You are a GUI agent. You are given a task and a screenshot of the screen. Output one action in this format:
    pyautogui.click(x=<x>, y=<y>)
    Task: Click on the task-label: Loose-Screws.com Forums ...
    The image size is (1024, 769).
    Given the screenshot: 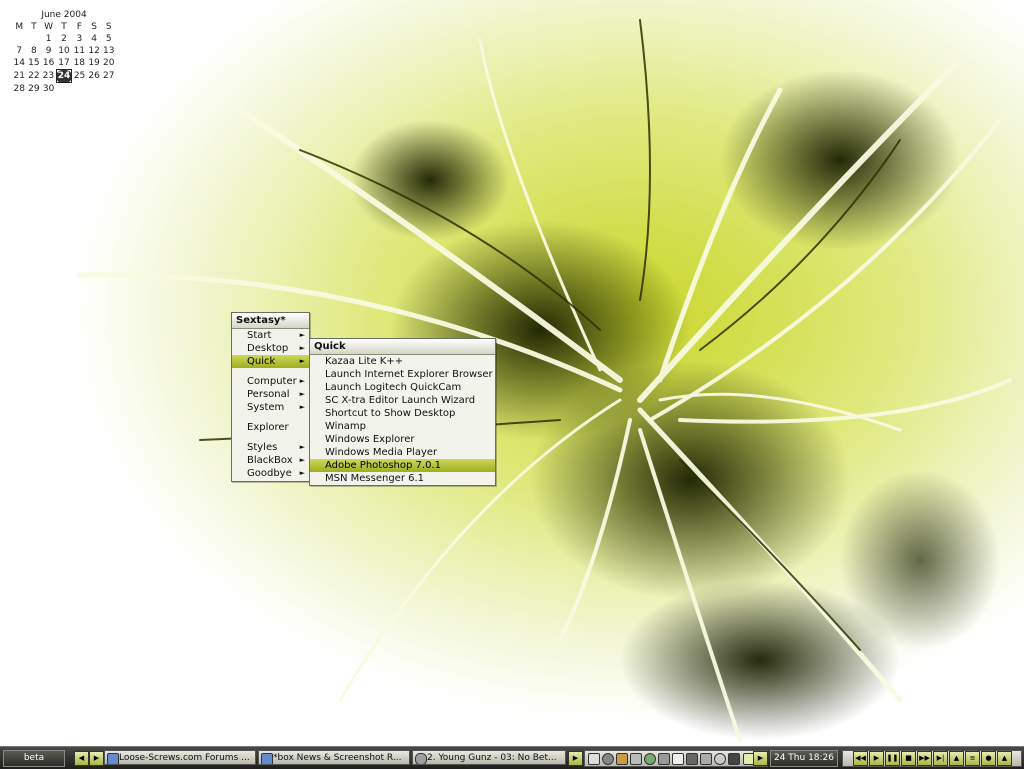 What is the action you would take?
    pyautogui.click(x=184, y=758)
    